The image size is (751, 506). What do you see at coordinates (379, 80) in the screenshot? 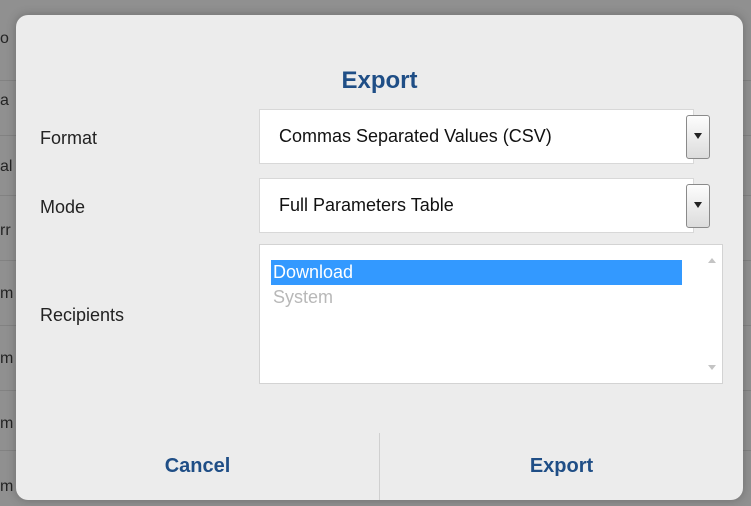
I see `dialog-title: Export` at bounding box center [379, 80].